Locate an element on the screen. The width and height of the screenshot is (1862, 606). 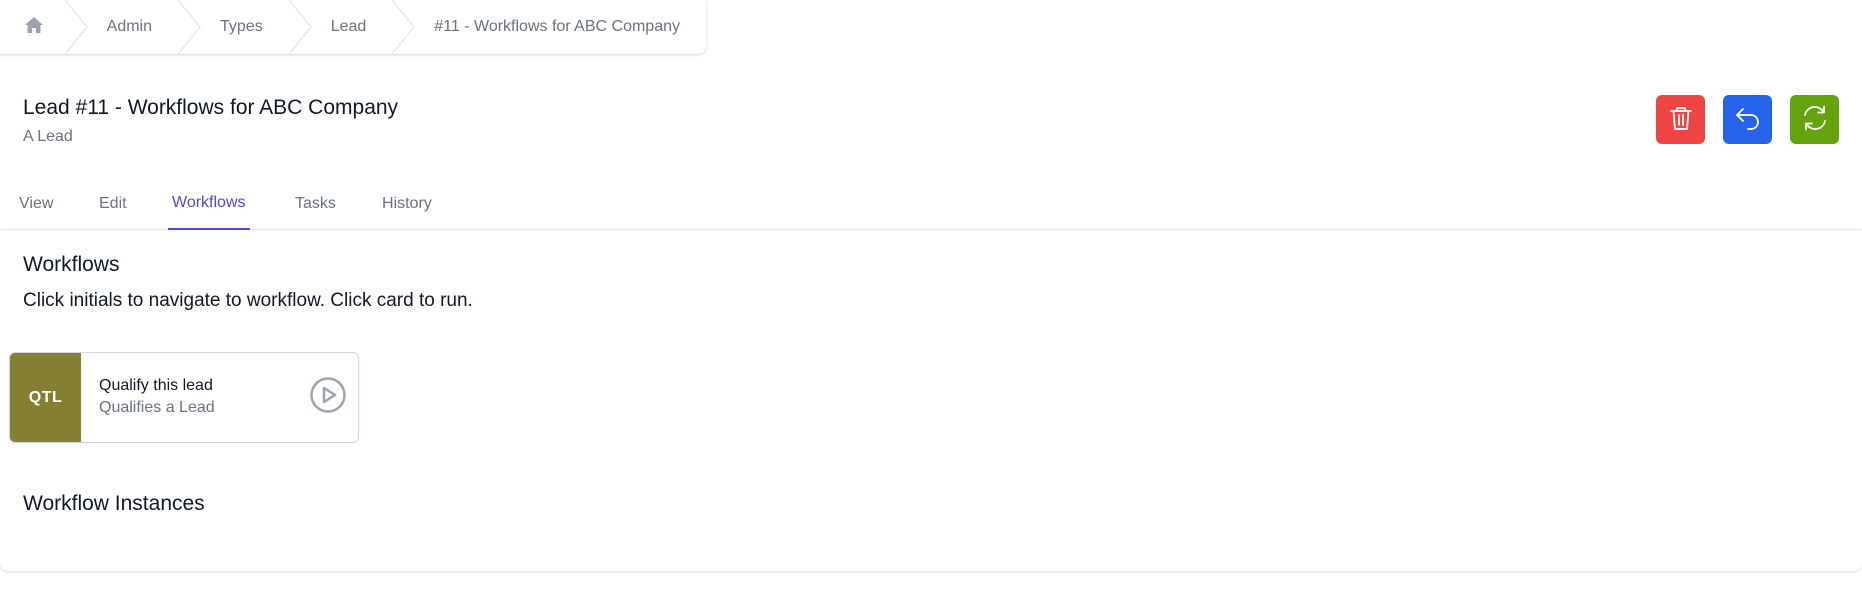
home-icon is located at coordinates (34, 27).